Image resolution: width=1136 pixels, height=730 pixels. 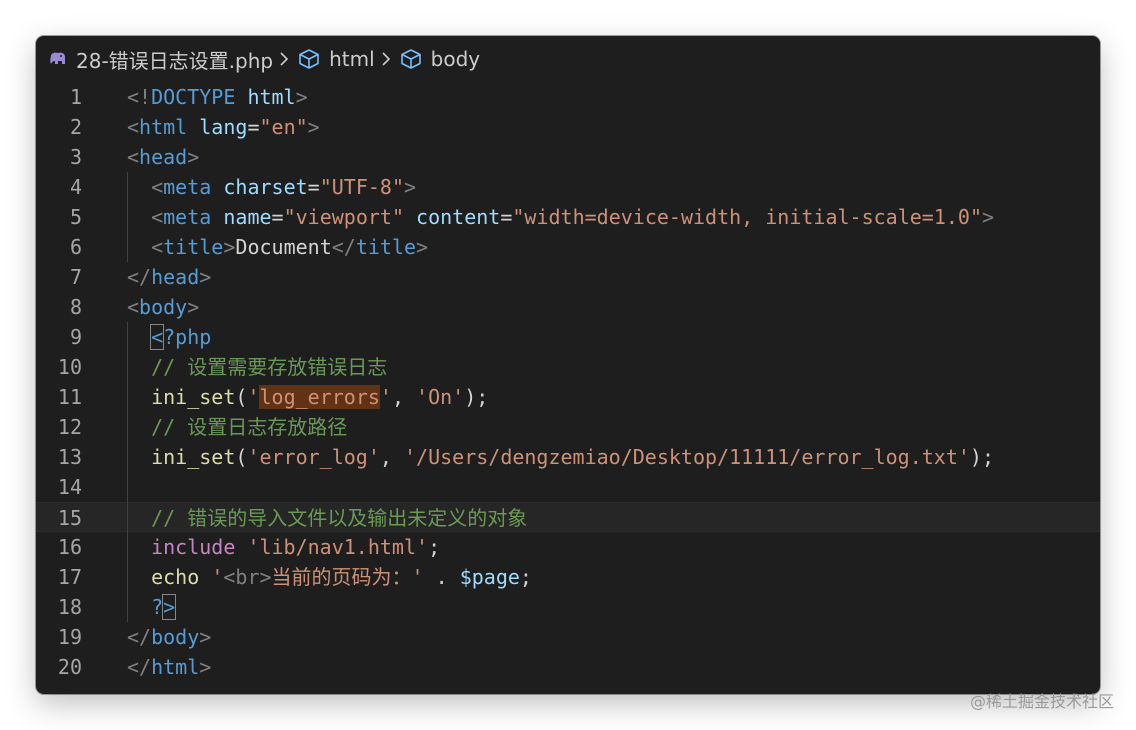 I want to click on breadcrumb-file: 28-错误日志设置.php, so click(x=160, y=59).